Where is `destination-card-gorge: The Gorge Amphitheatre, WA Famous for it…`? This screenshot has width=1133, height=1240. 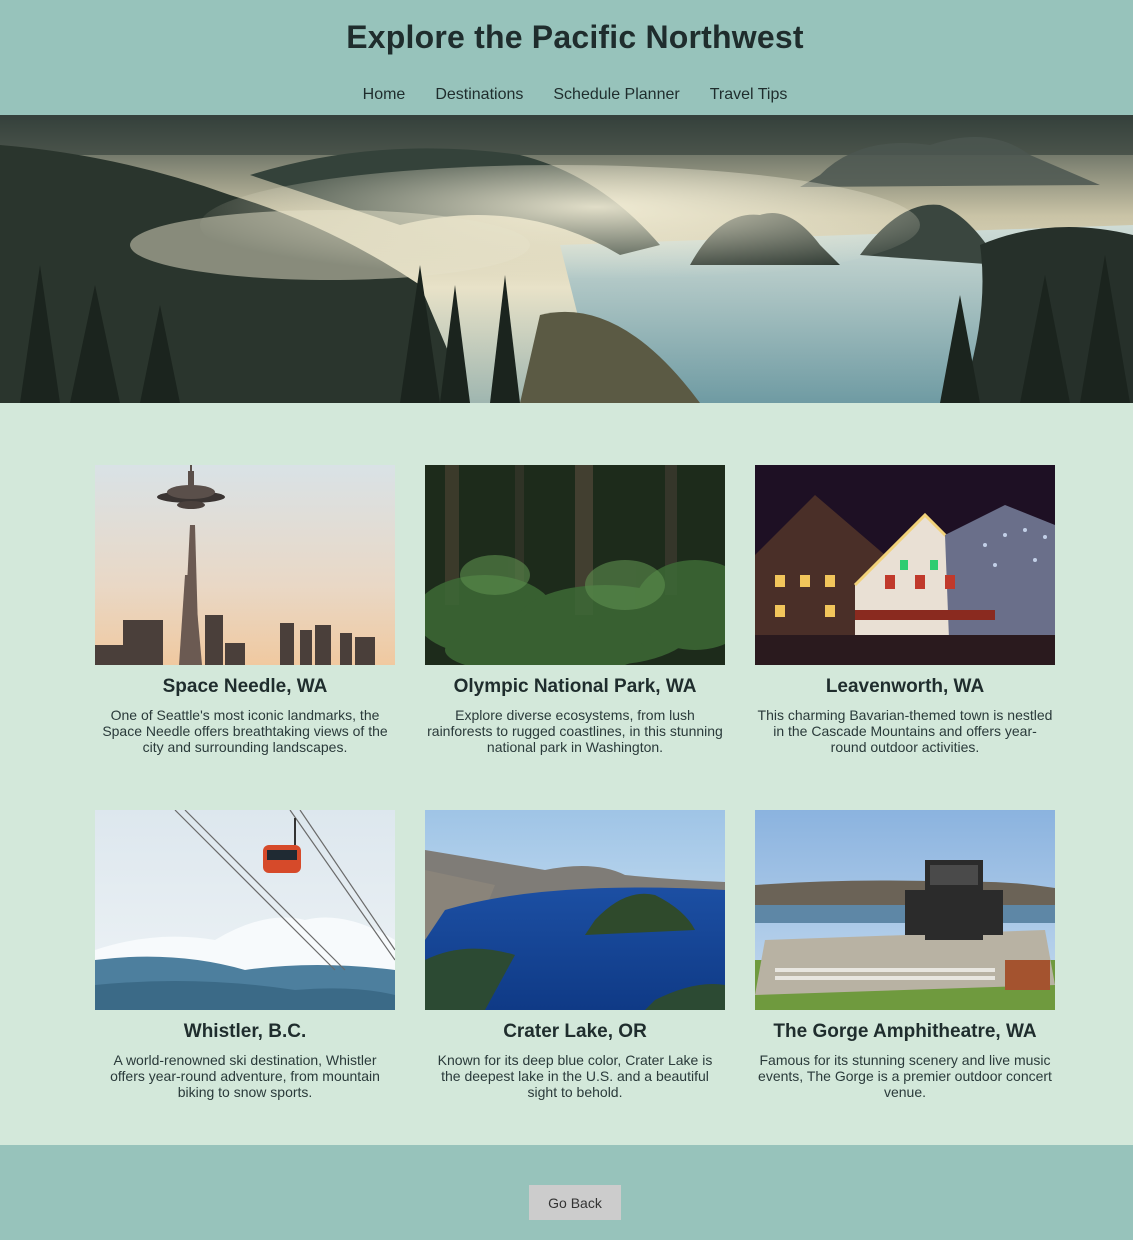 destination-card-gorge: The Gorge Amphitheatre, WA Famous for it… is located at coordinates (905, 955).